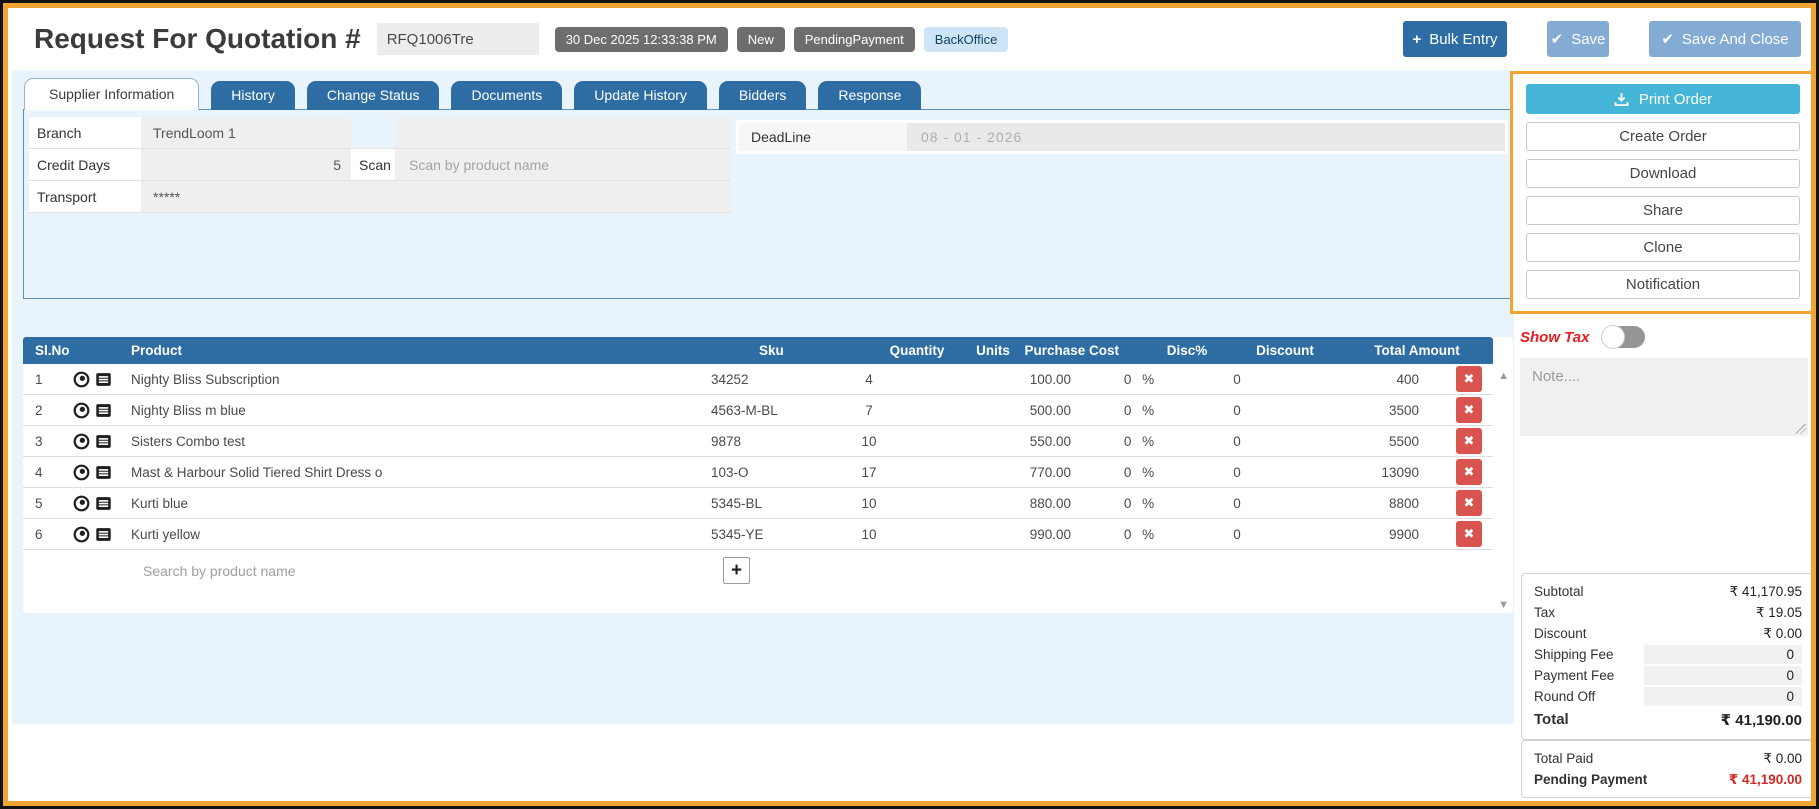 This screenshot has height=809, width=1819. I want to click on resize-grip-icon, so click(1801, 429).